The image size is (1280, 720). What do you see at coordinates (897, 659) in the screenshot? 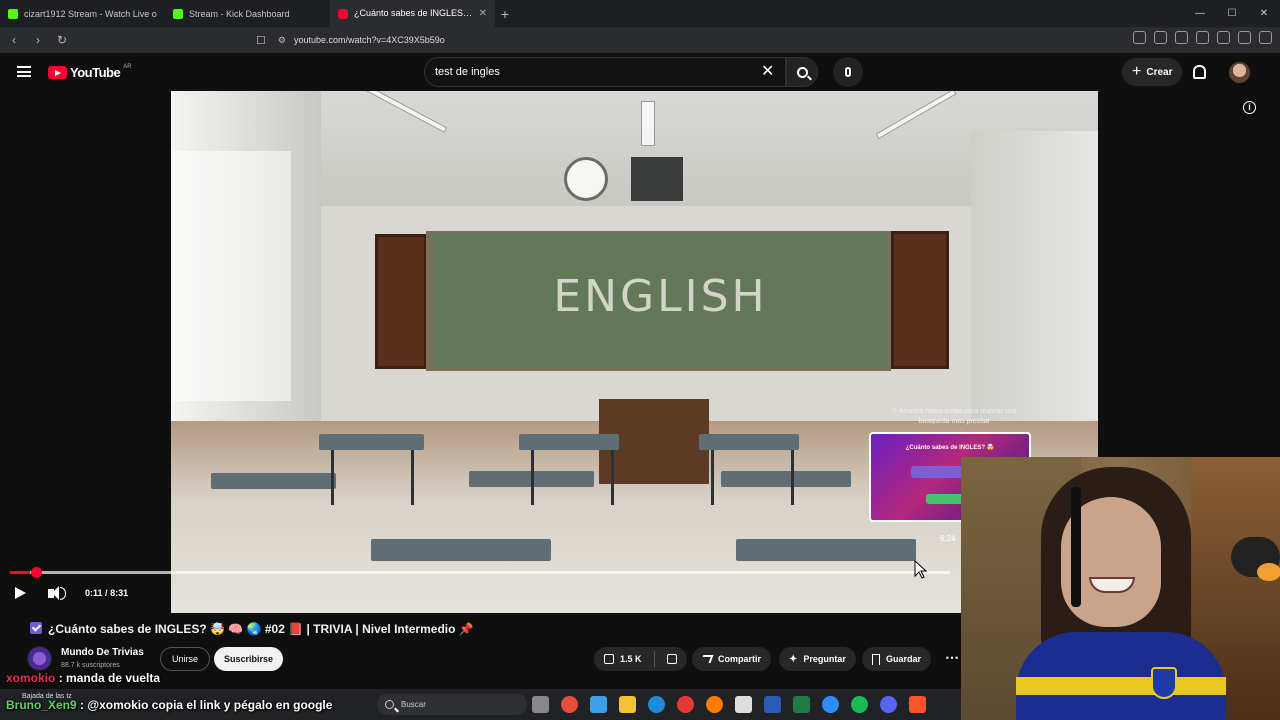
I see `save-button: Guardar` at bounding box center [897, 659].